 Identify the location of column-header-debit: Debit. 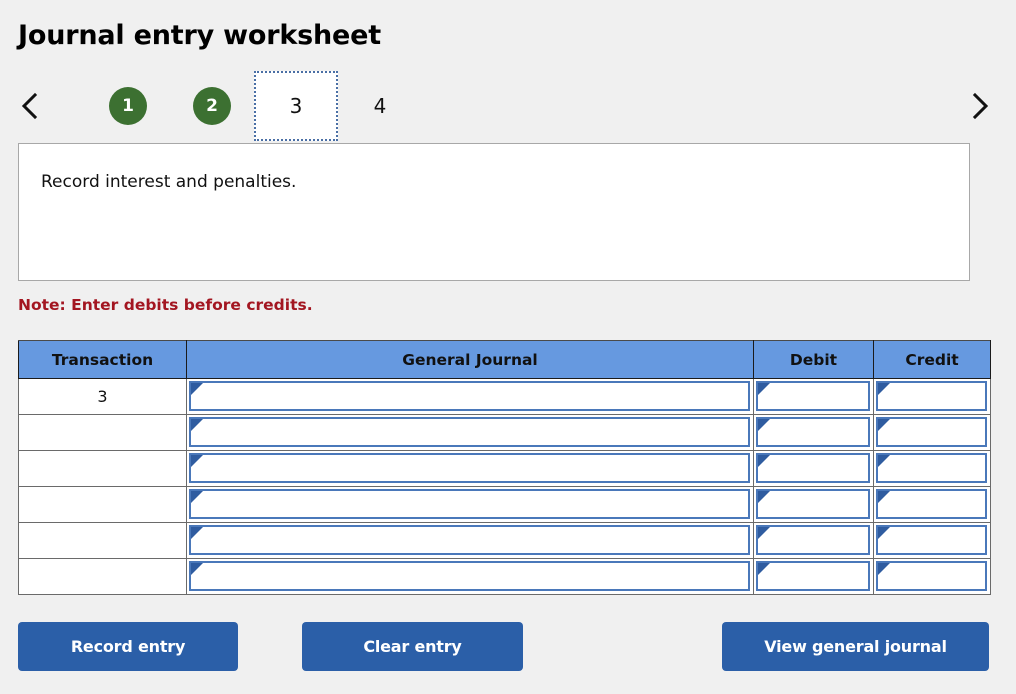
(813, 359).